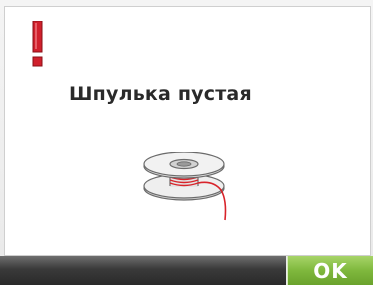 Image resolution: width=373 pixels, height=285 pixels. Describe the element at coordinates (330, 270) in the screenshot. I see `ok-button: OK` at that location.